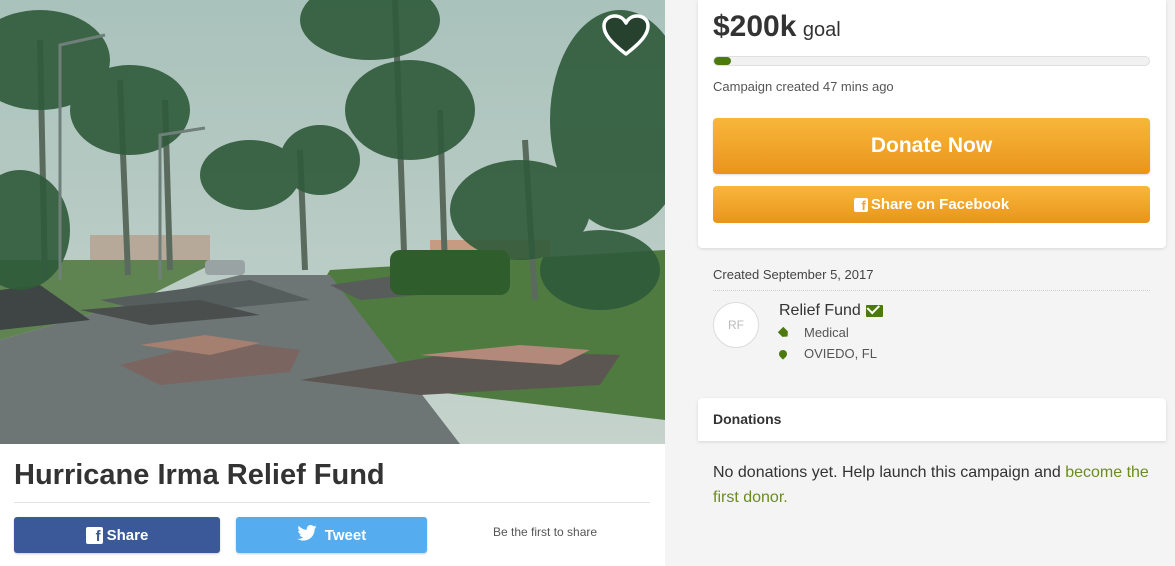  I want to click on category-label: Medical, so click(826, 332).